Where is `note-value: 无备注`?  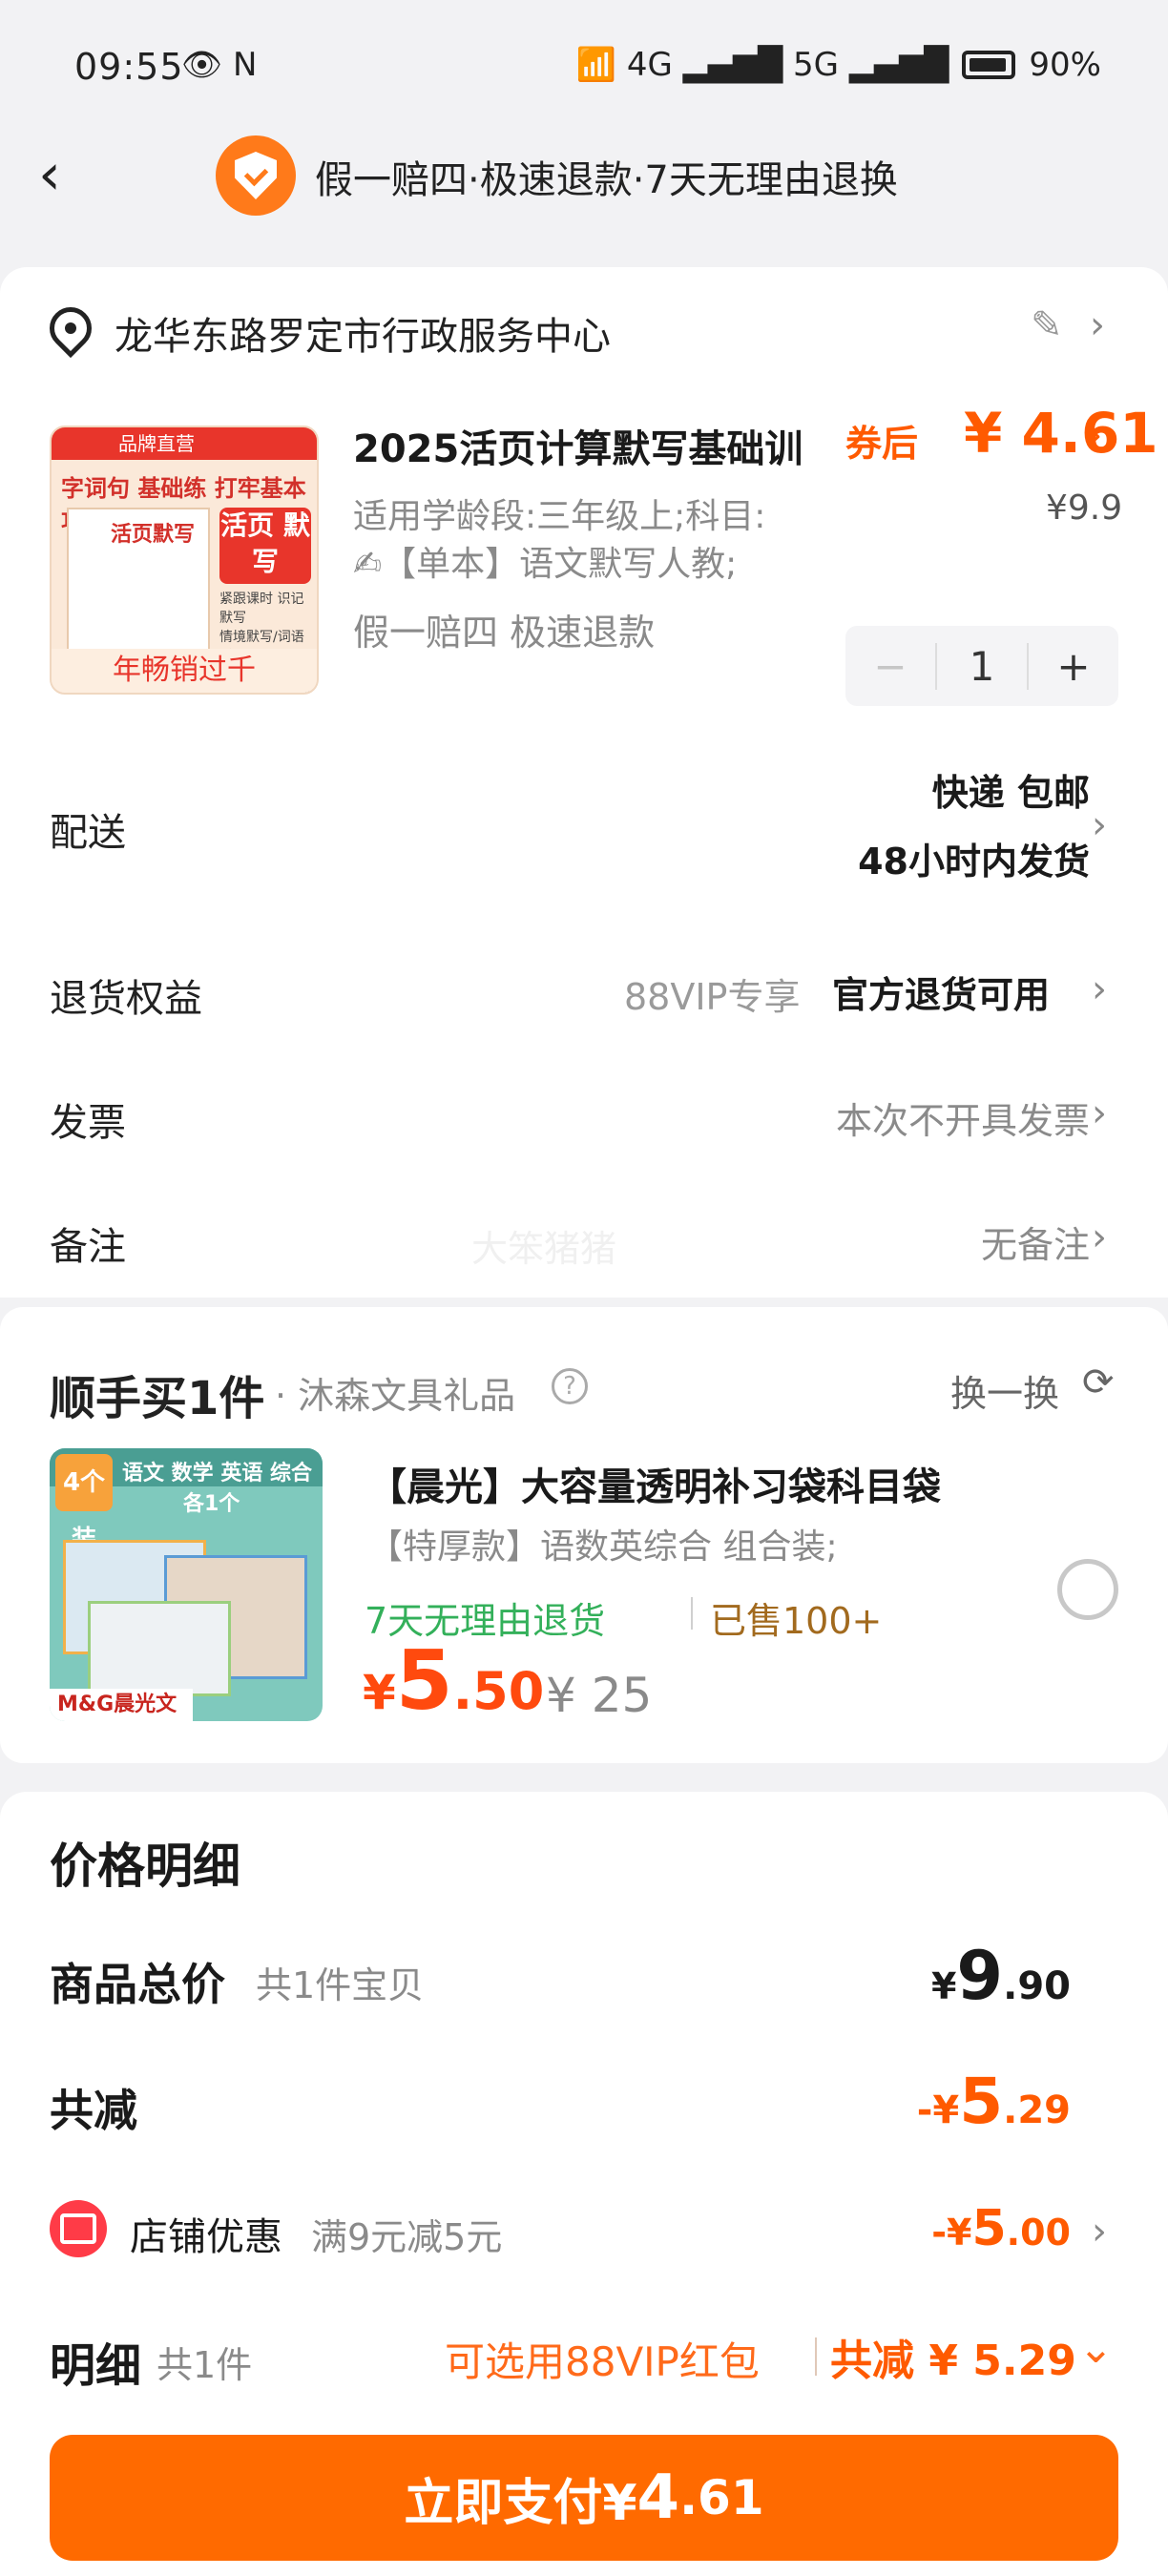 note-value: 无备注 is located at coordinates (1035, 1241).